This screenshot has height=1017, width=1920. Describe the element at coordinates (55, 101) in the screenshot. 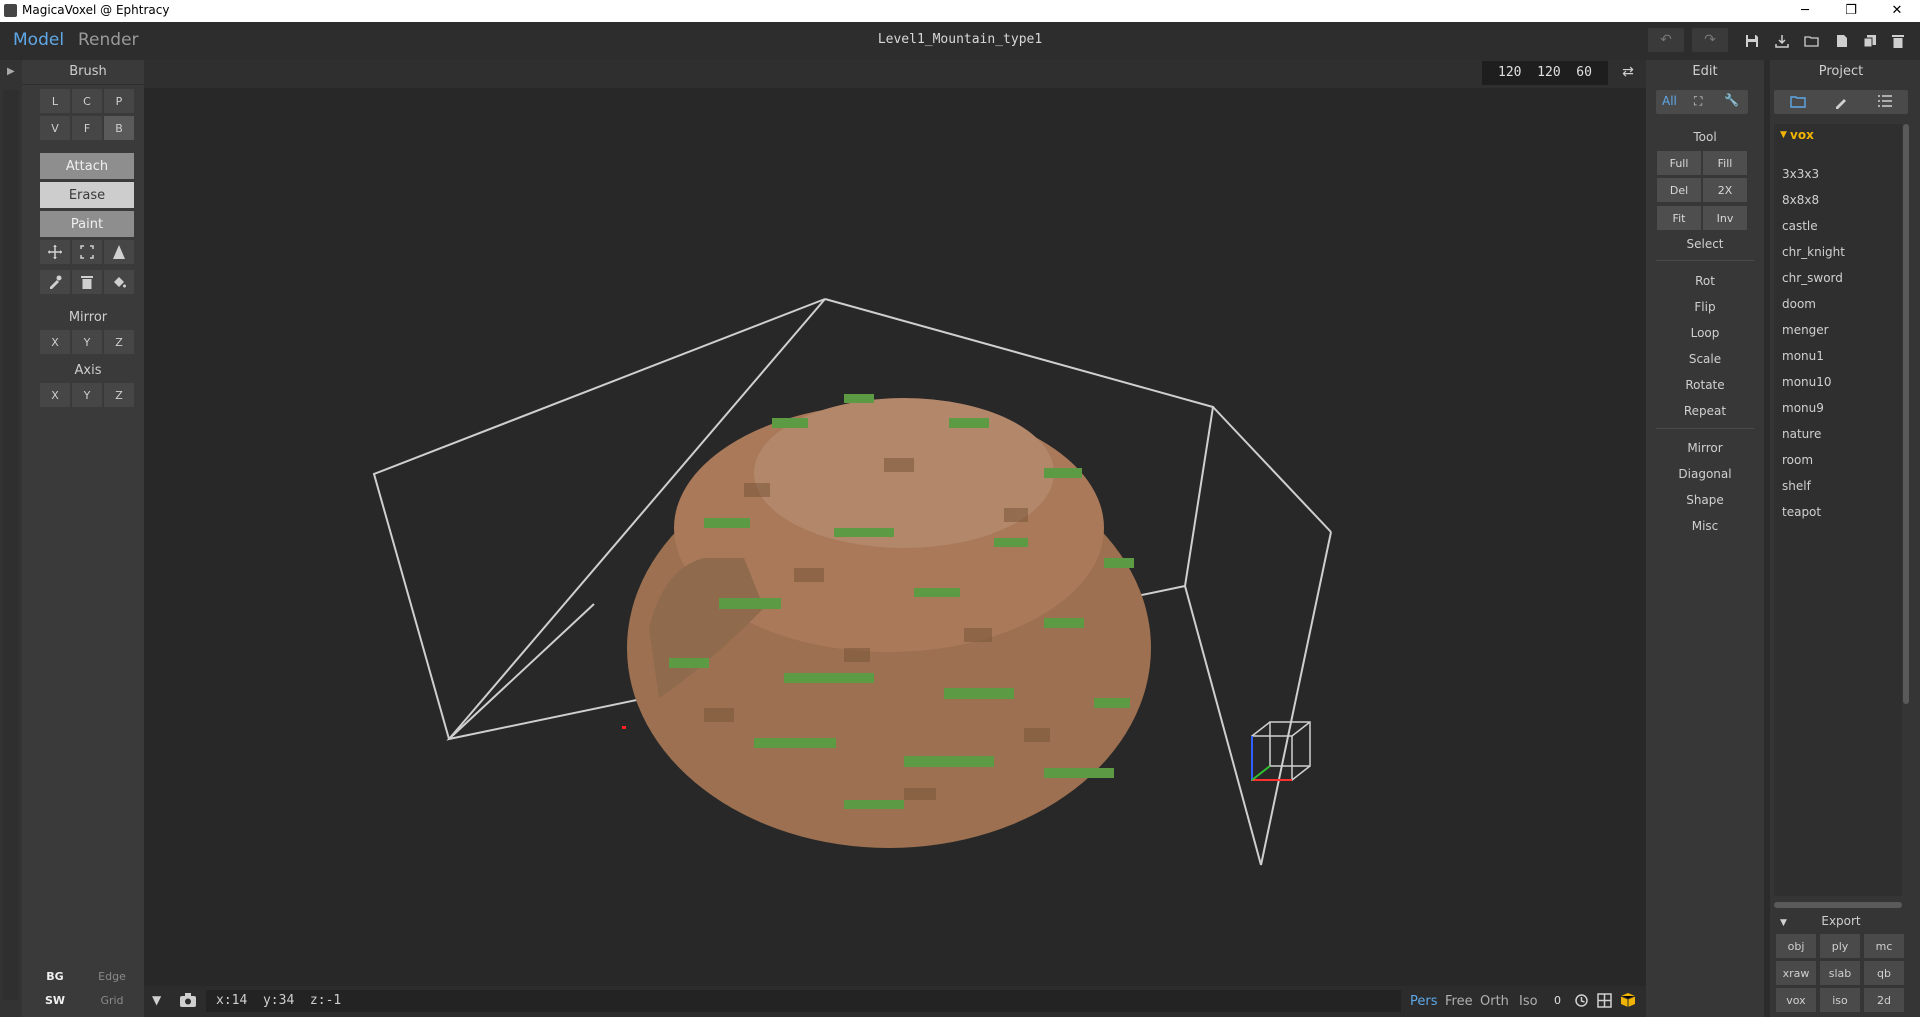

I see `brush-type-l: L` at that location.